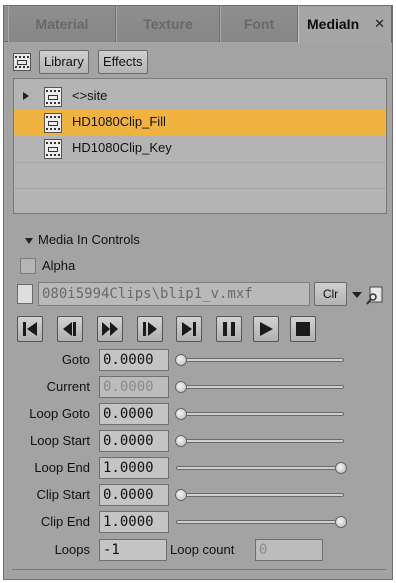 Image resolution: width=396 pixels, height=583 pixels. I want to click on step-back-icon, so click(69, 329).